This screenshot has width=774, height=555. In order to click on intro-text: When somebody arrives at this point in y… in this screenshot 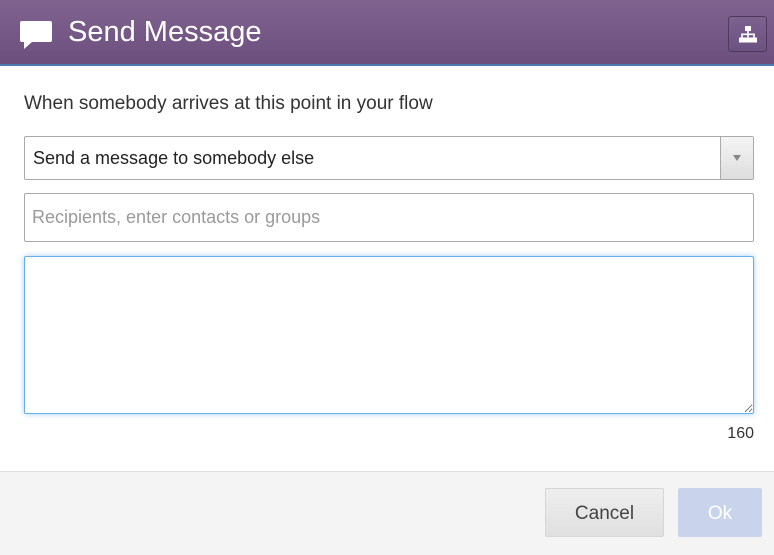, I will do `click(228, 103)`.